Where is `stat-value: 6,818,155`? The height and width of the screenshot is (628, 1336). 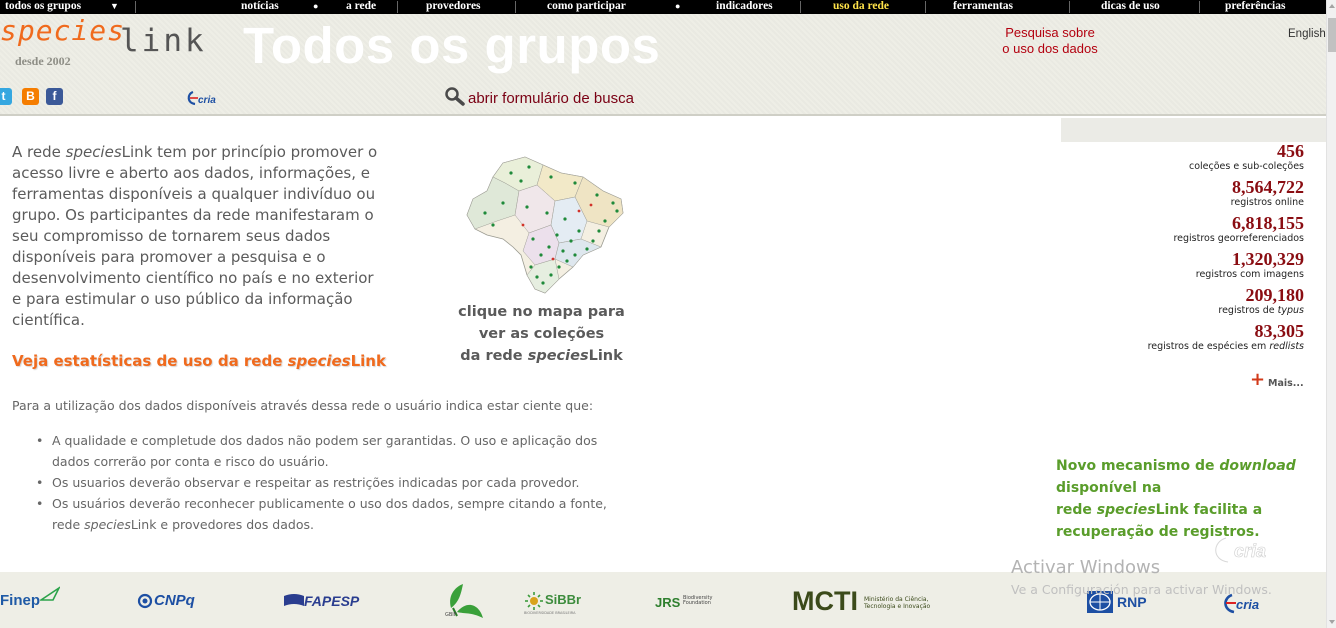
stat-value: 6,818,155 is located at coordinates (1268, 223).